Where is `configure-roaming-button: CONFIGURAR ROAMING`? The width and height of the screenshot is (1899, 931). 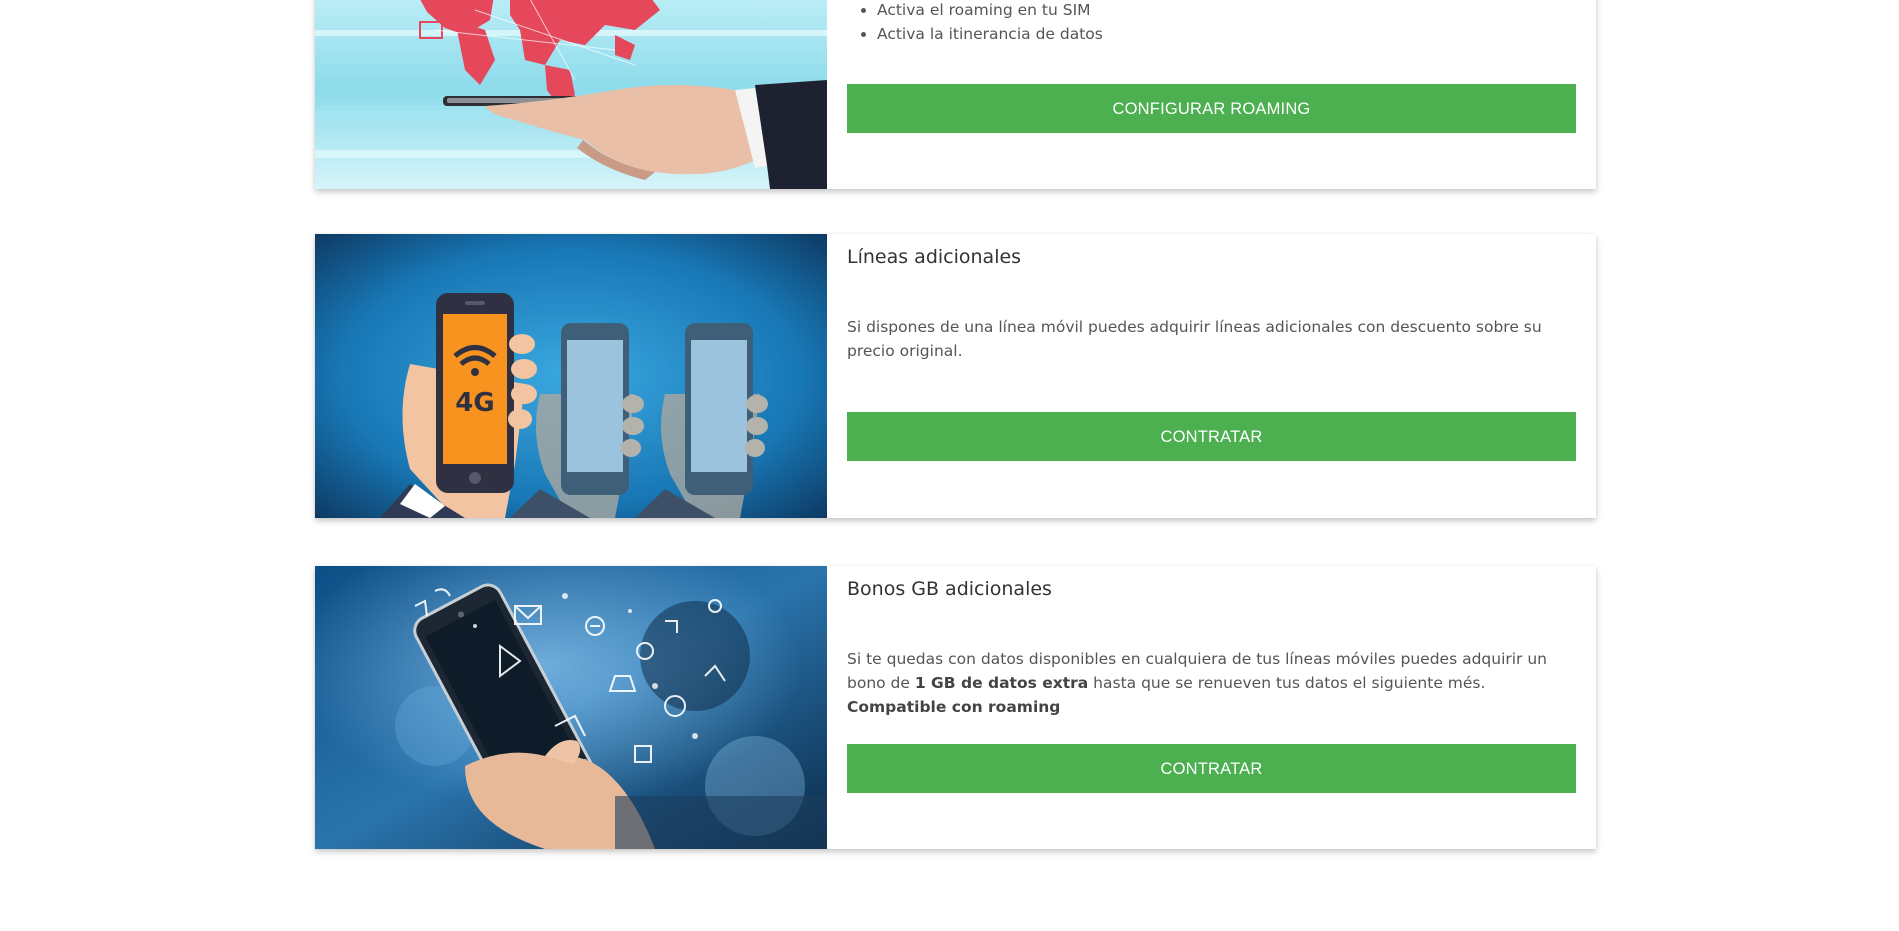
configure-roaming-button: CONFIGURAR ROAMING is located at coordinates (1211, 108).